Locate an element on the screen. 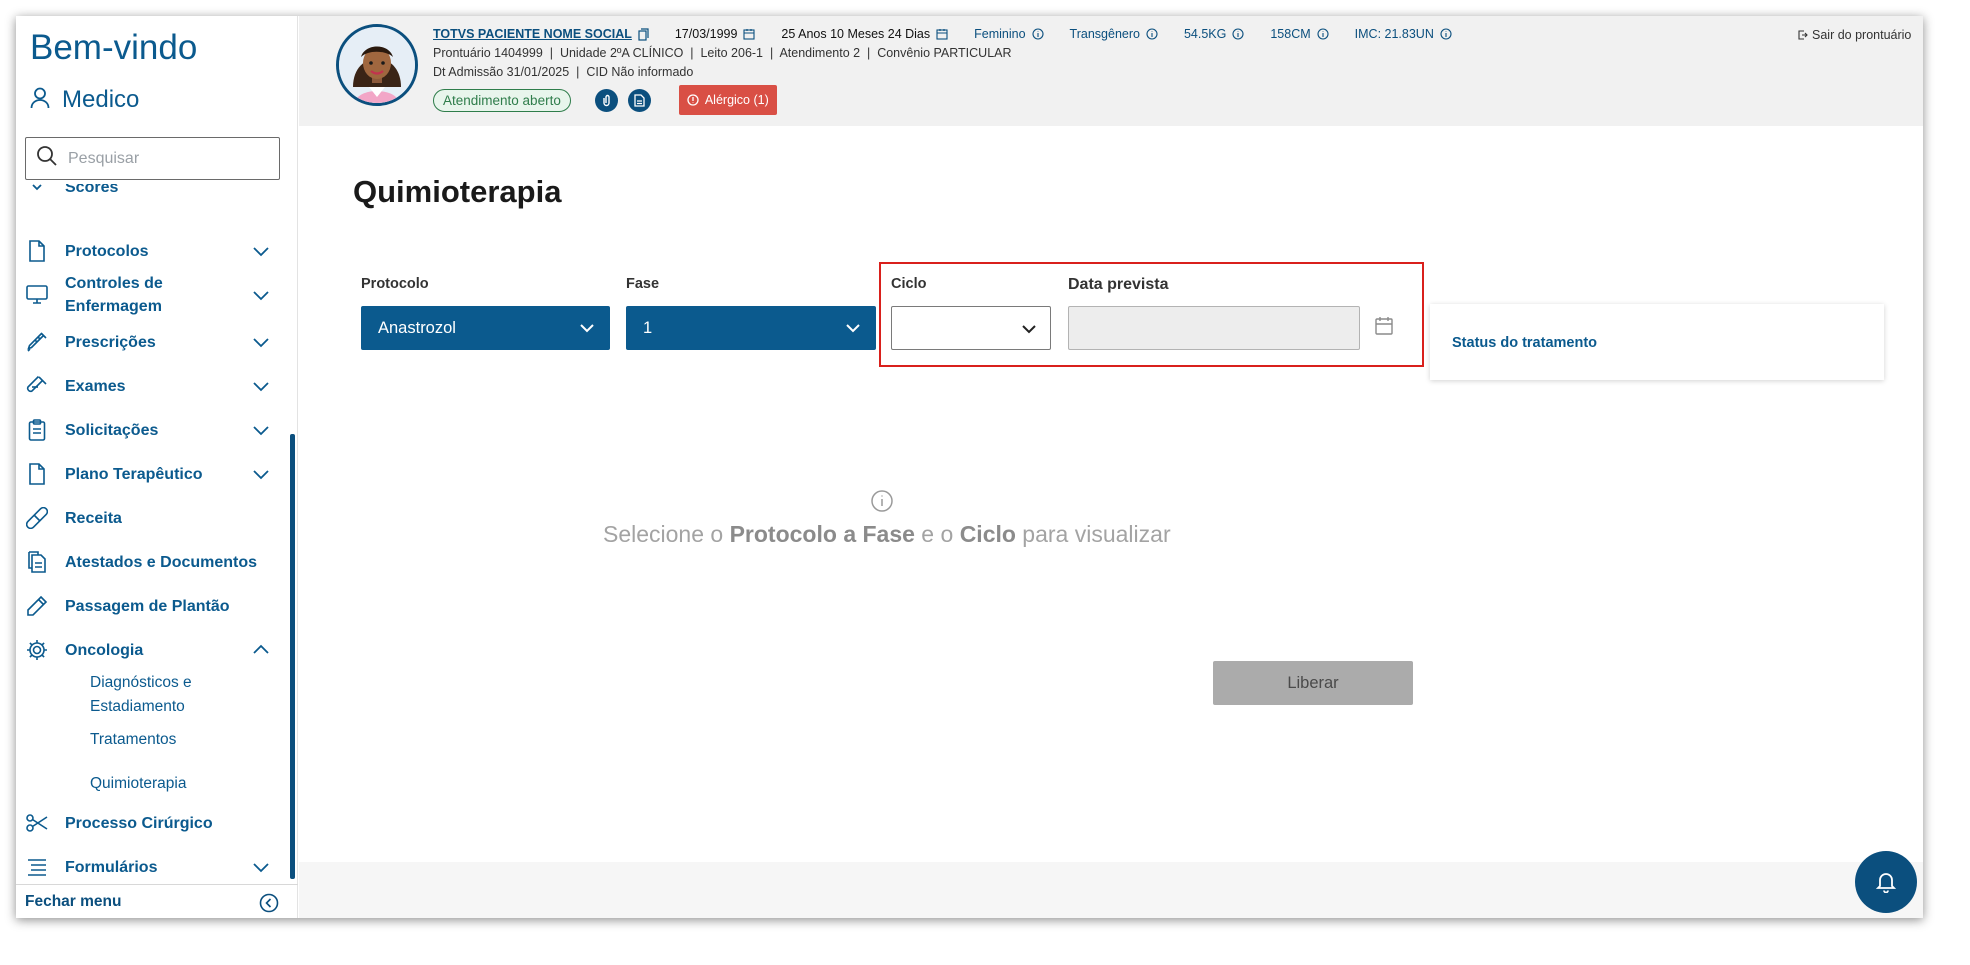  test-tube-icon is located at coordinates (37, 386).